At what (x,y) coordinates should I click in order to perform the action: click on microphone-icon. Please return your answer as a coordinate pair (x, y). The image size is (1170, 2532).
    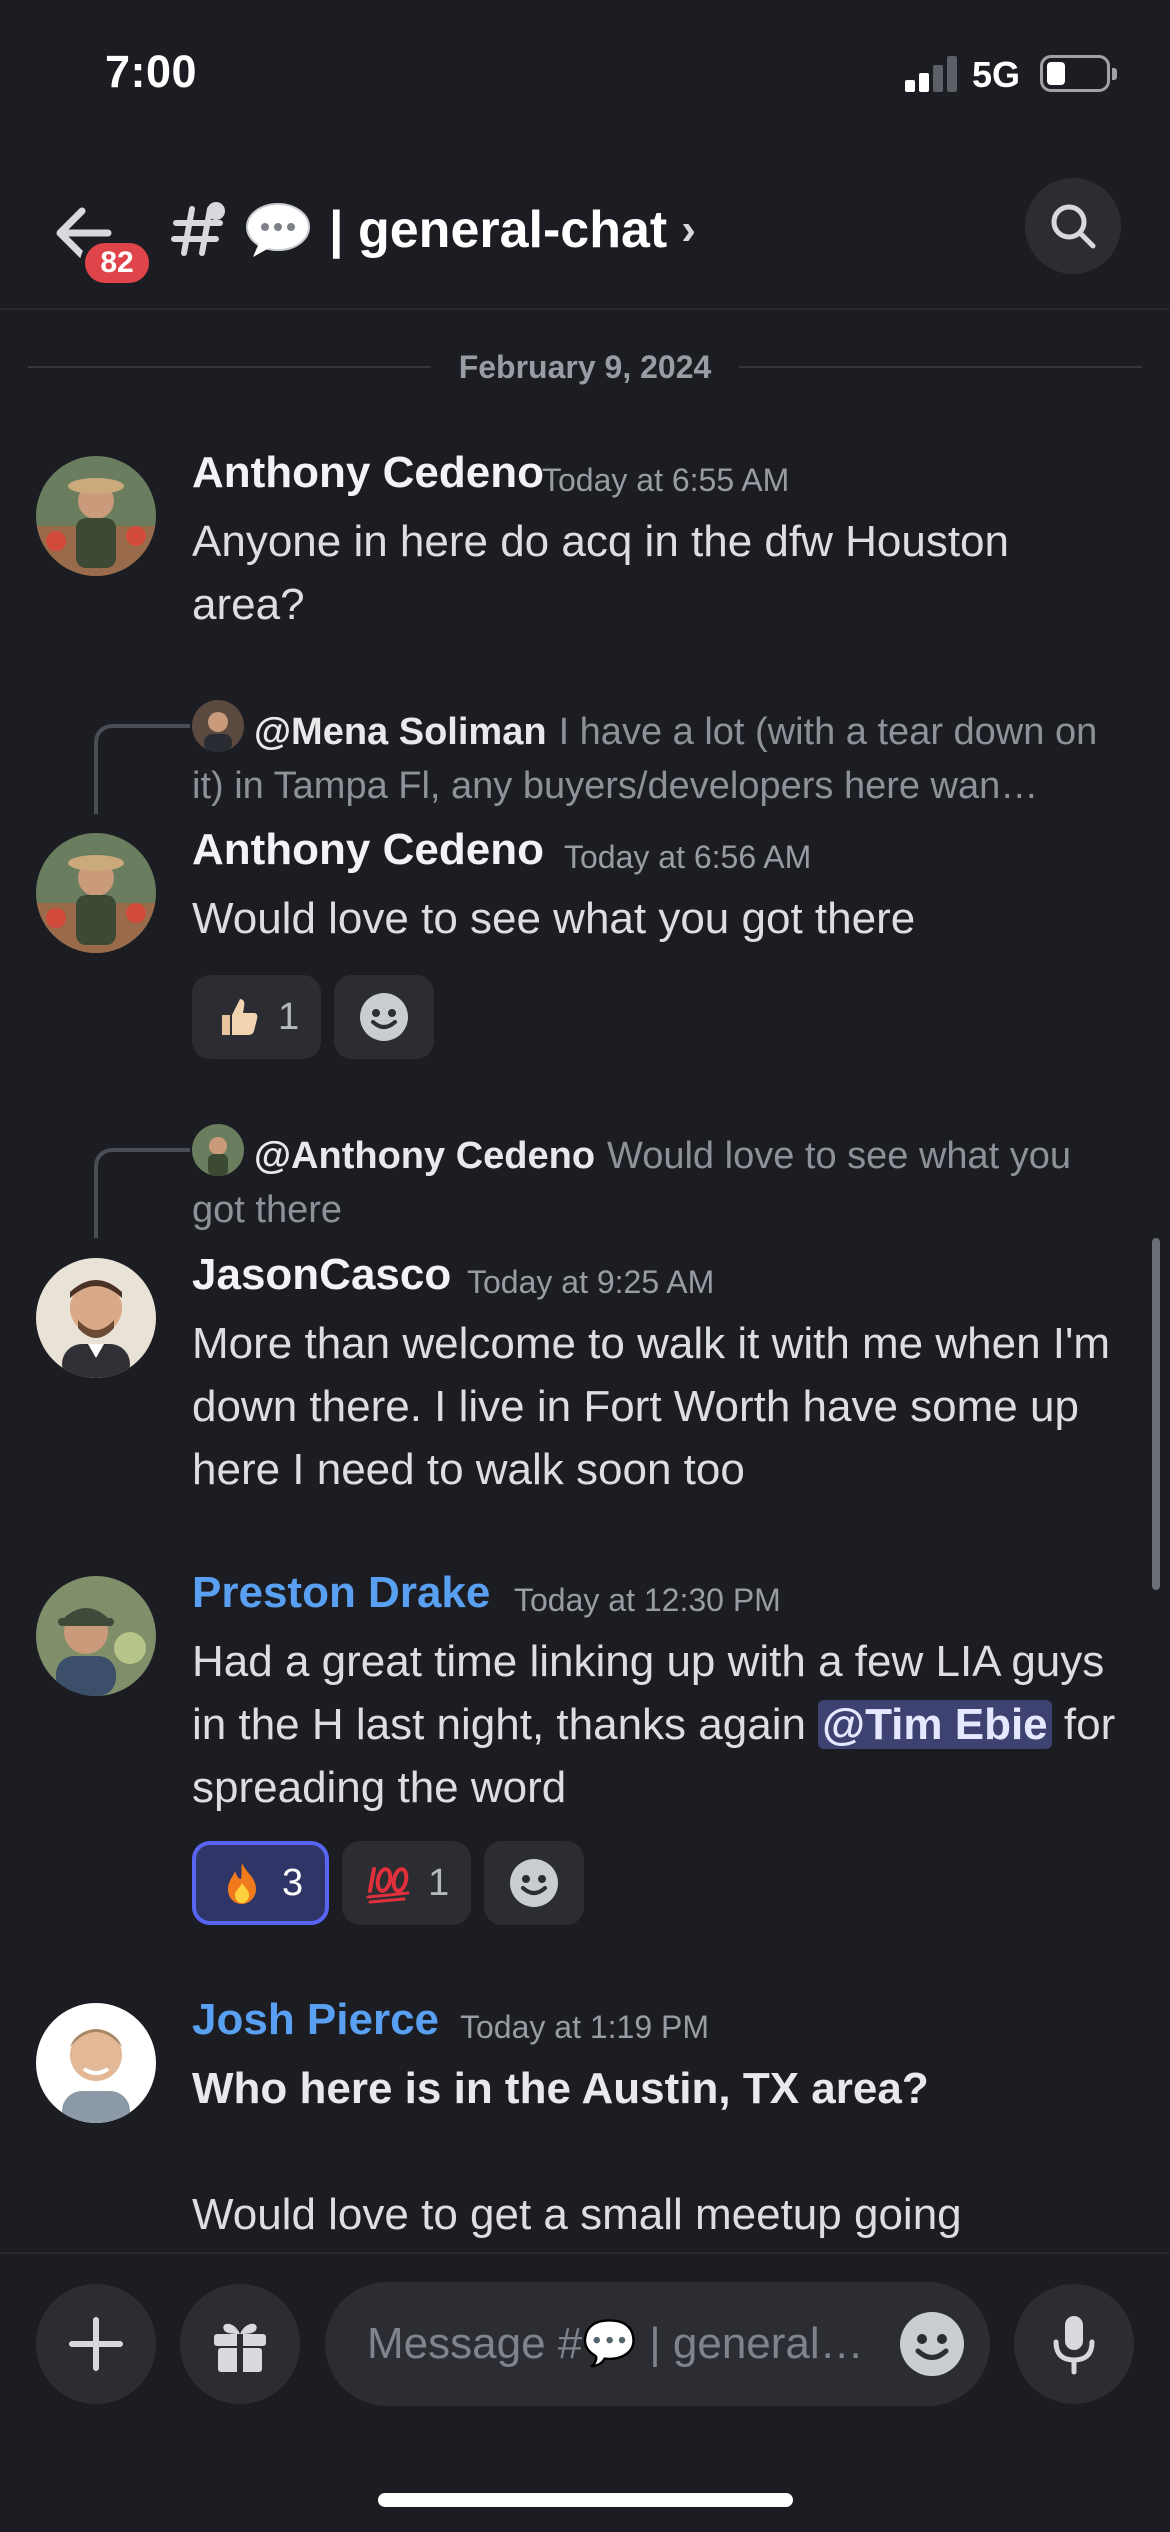
    Looking at the image, I should click on (1074, 2345).